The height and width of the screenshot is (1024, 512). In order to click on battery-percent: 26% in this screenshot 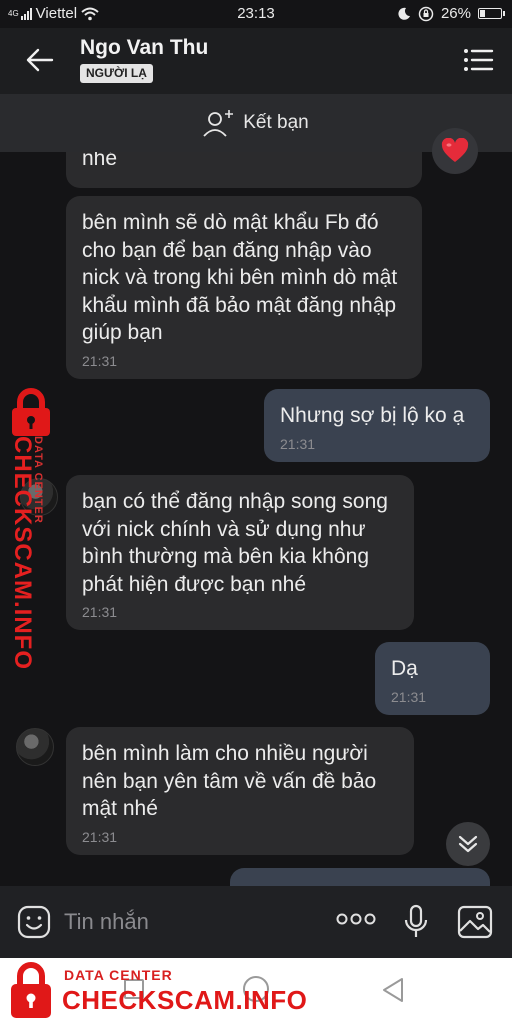, I will do `click(455, 13)`.